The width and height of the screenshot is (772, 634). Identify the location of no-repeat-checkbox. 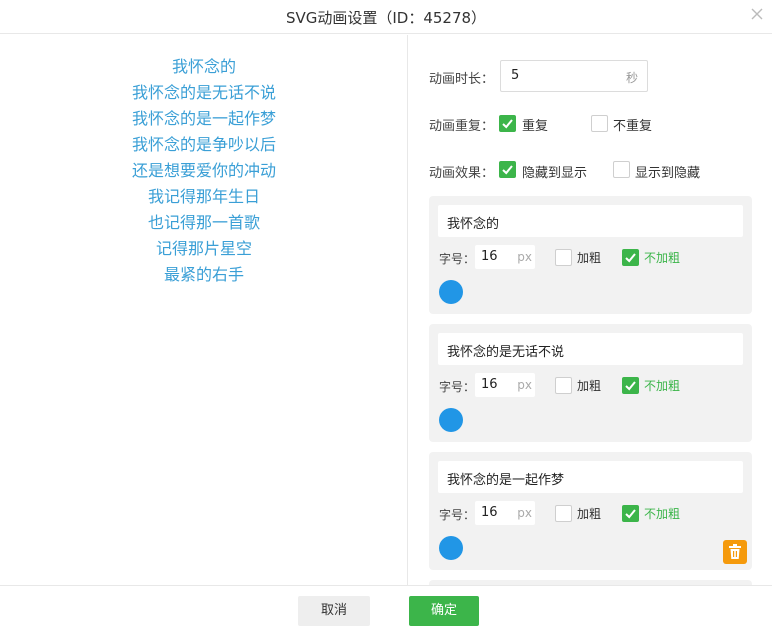
(599, 123).